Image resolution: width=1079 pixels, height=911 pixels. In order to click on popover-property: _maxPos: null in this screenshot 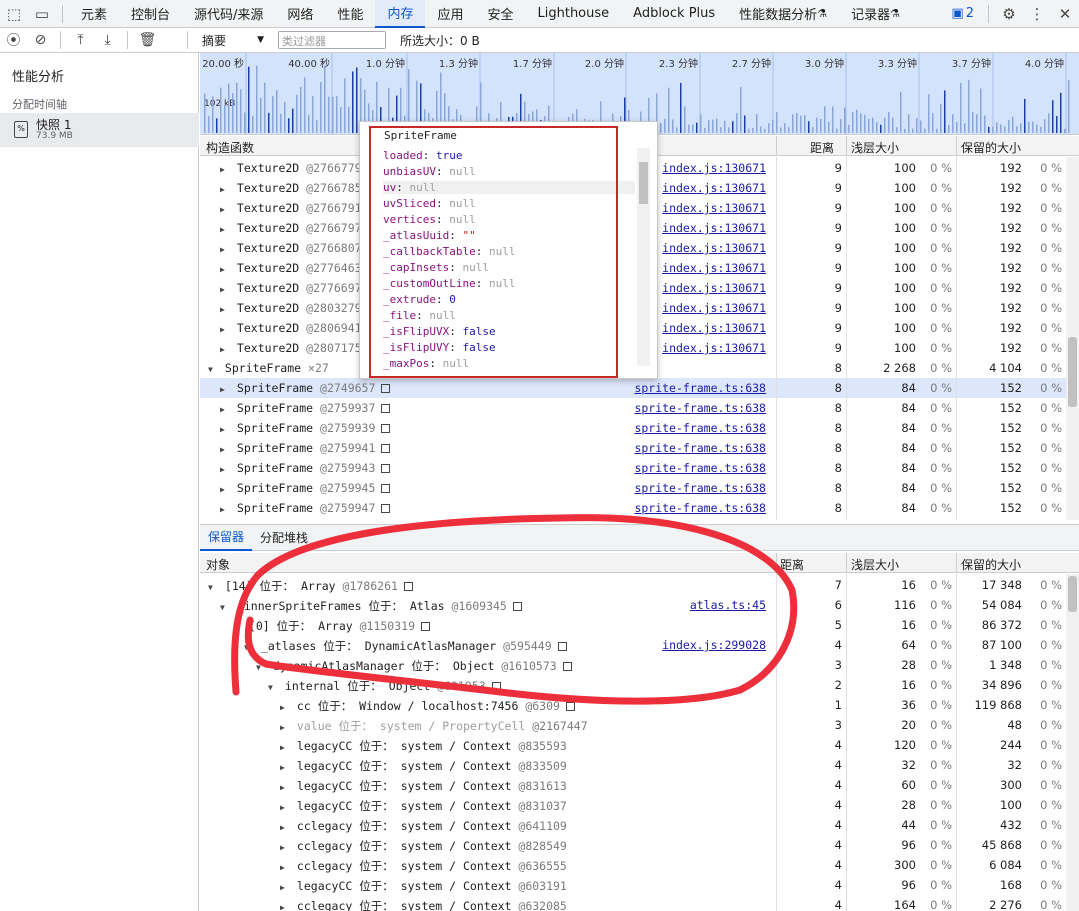, I will do `click(426, 363)`.